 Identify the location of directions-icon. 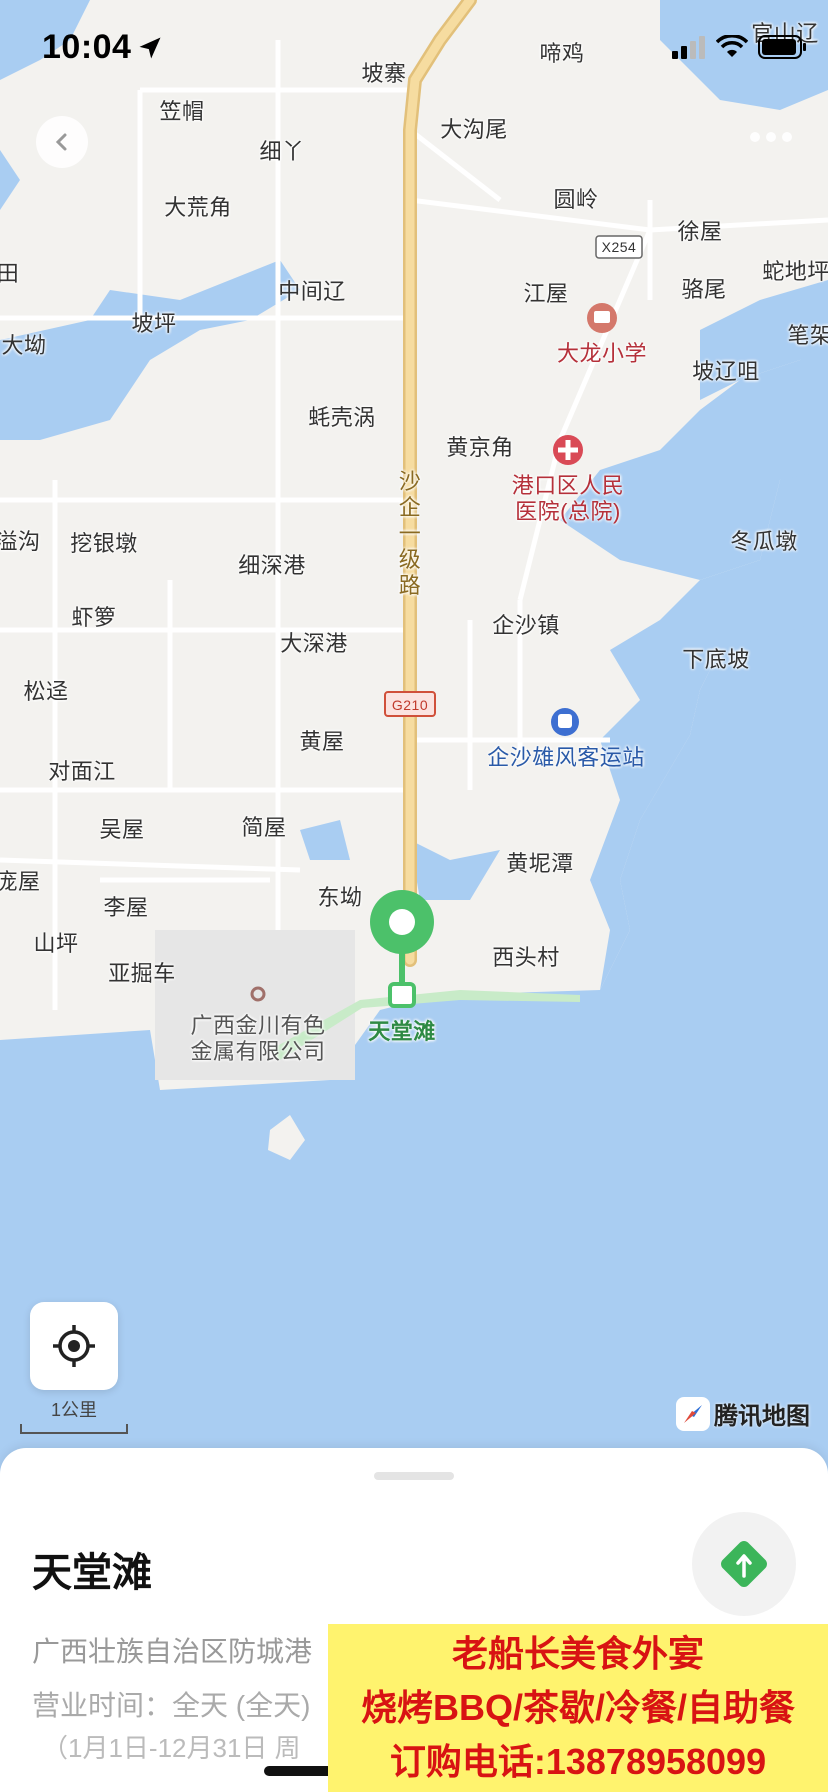
(744, 1564).